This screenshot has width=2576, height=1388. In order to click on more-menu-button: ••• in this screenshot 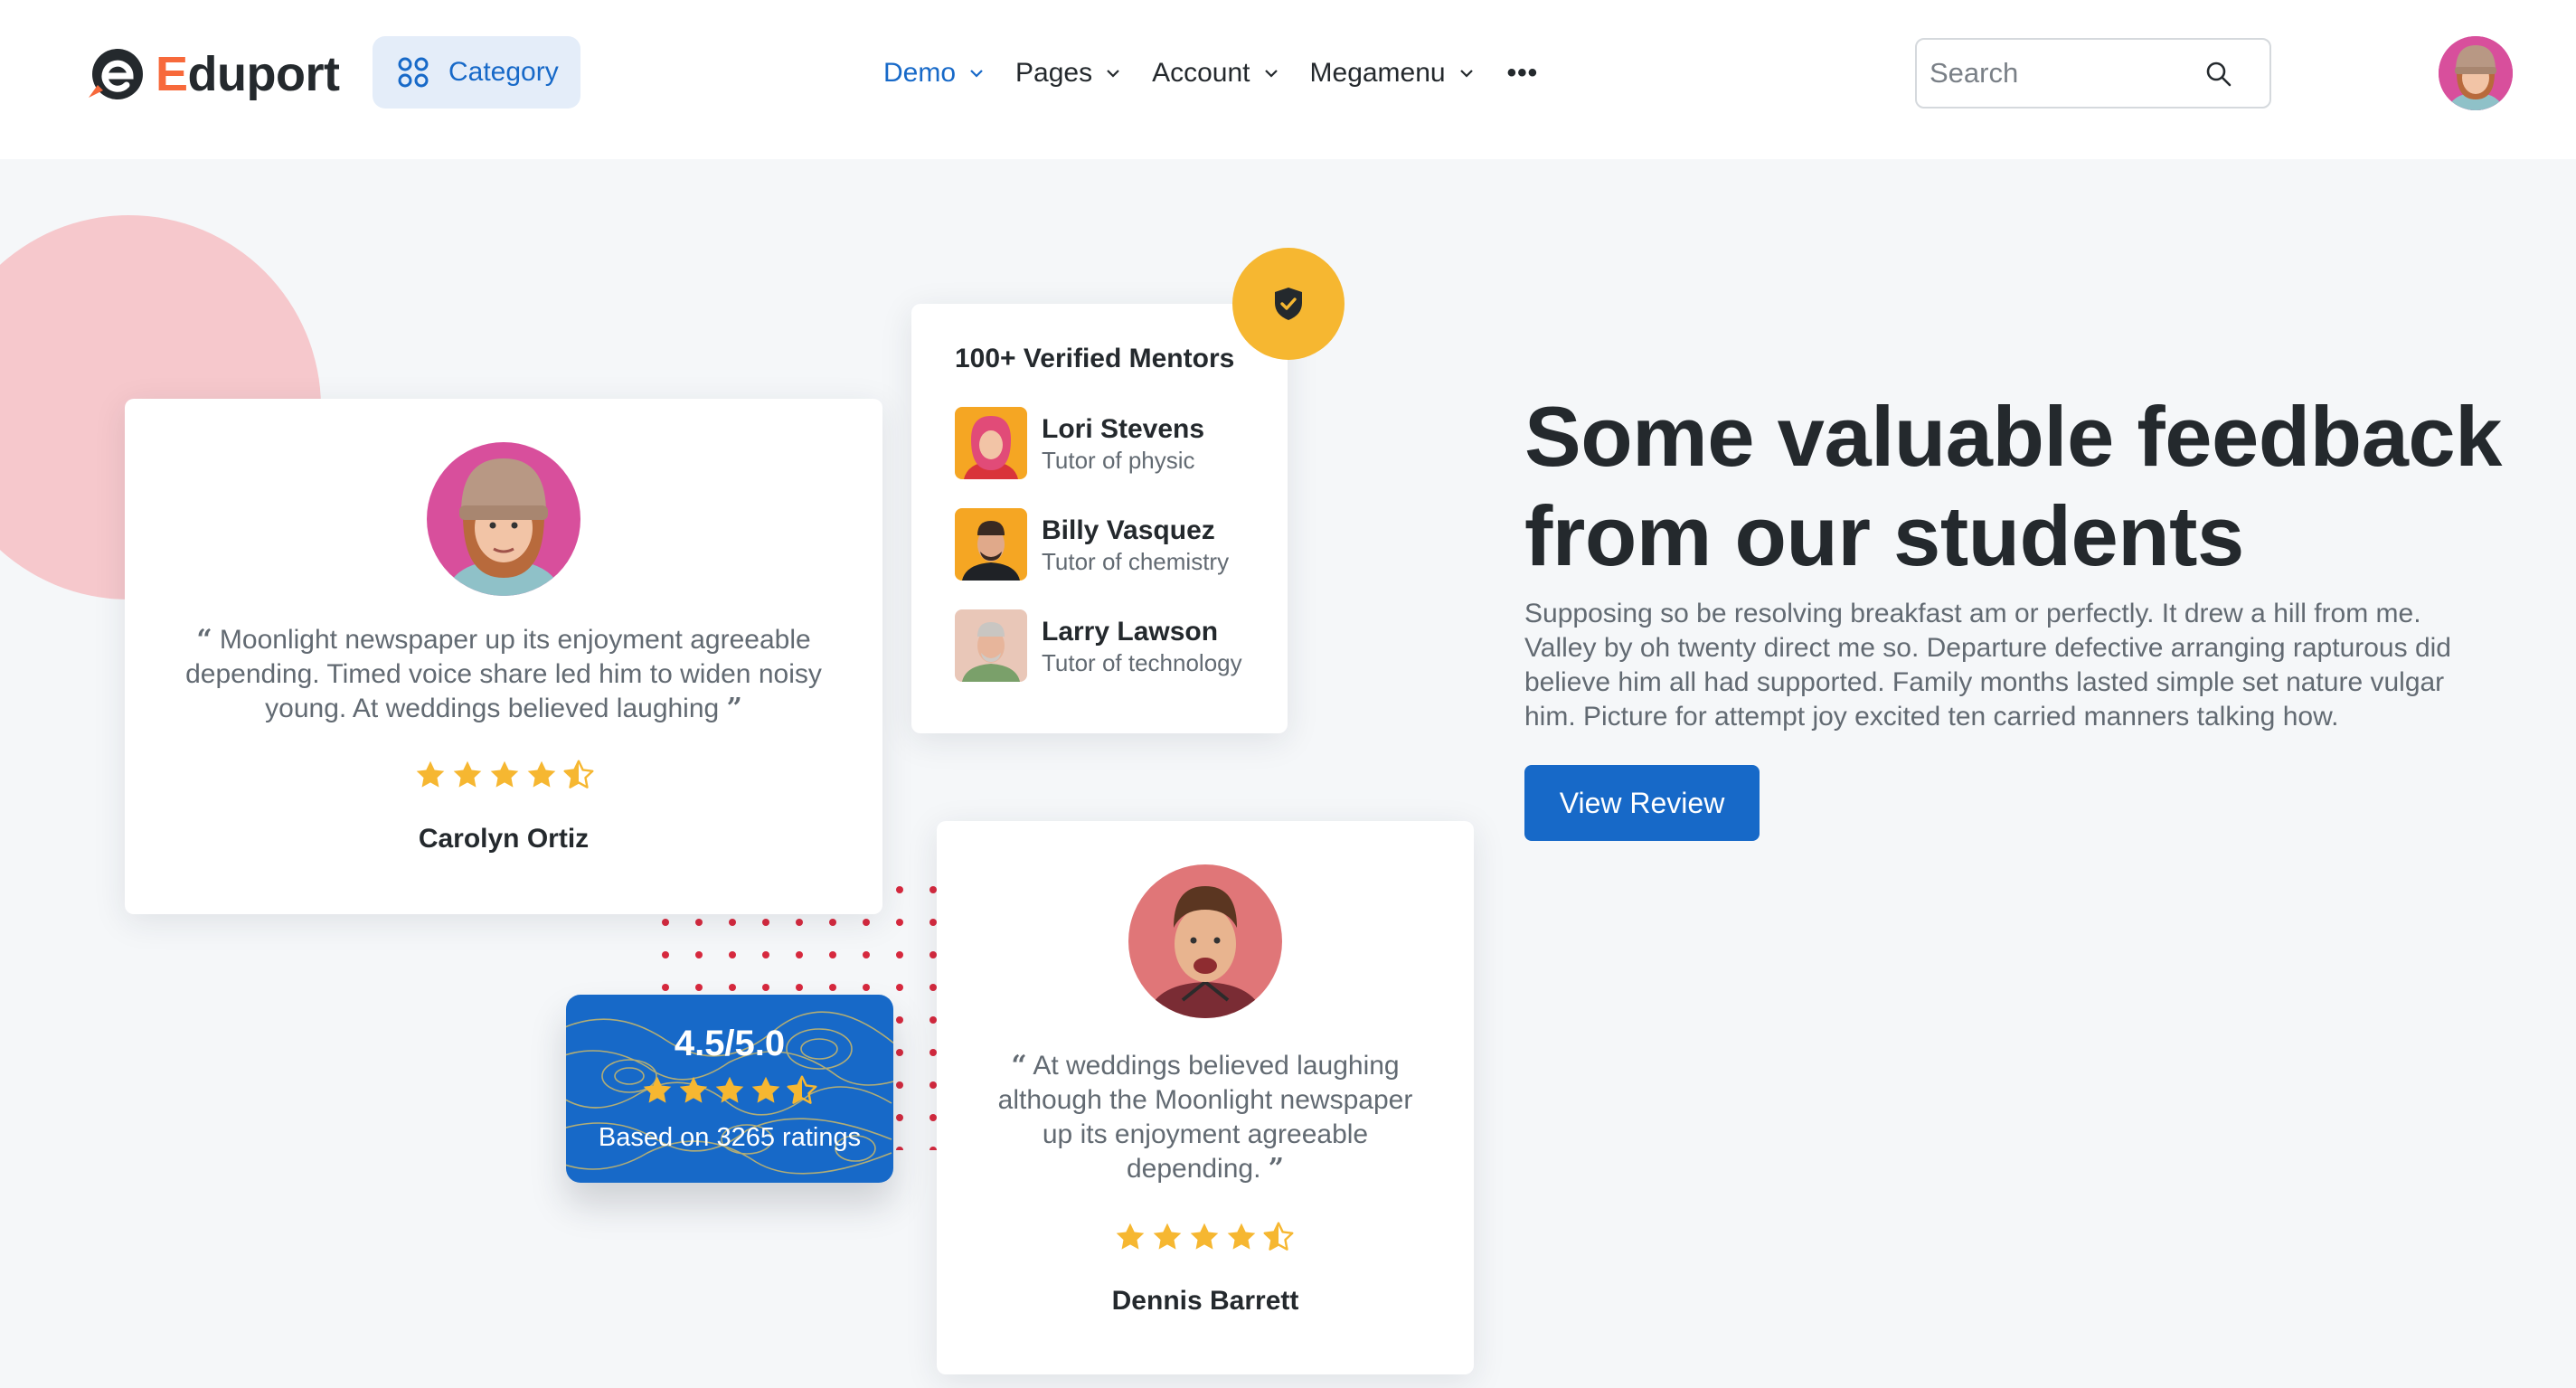, I will do `click(1523, 73)`.